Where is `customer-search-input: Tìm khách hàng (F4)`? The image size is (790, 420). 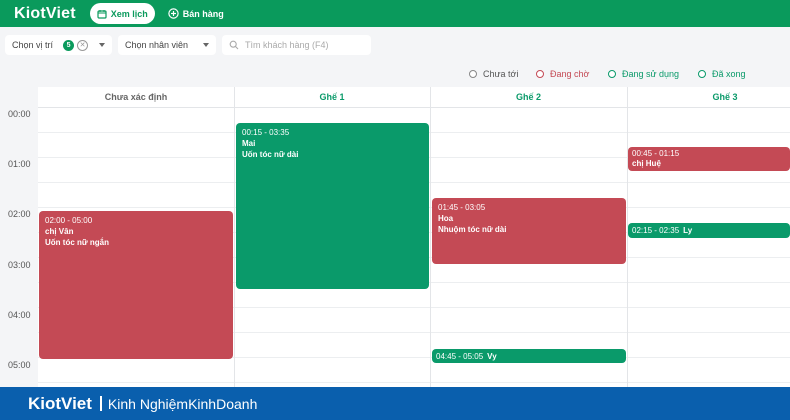 customer-search-input: Tìm khách hàng (F4) is located at coordinates (296, 45).